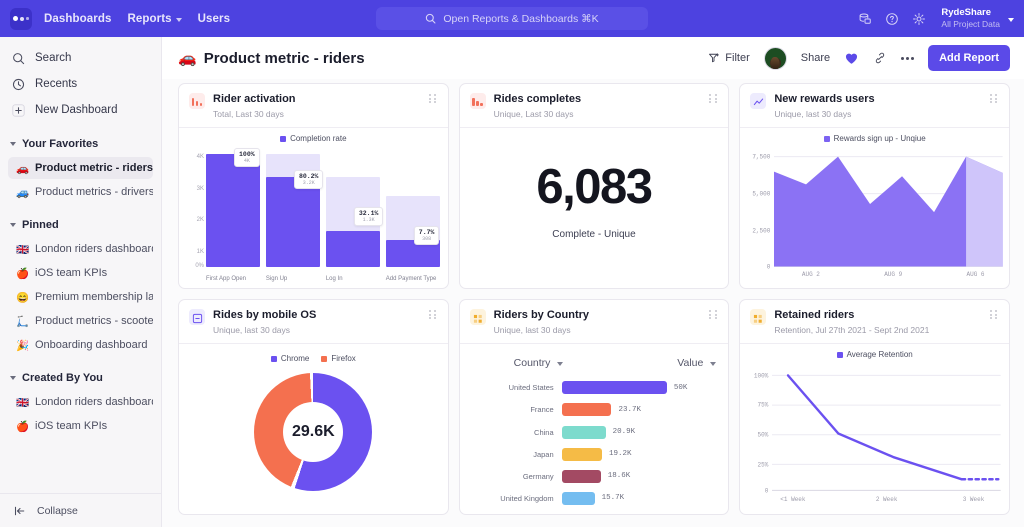  I want to click on sidebar-item-new-dashboard: New Dashboard, so click(80, 110).